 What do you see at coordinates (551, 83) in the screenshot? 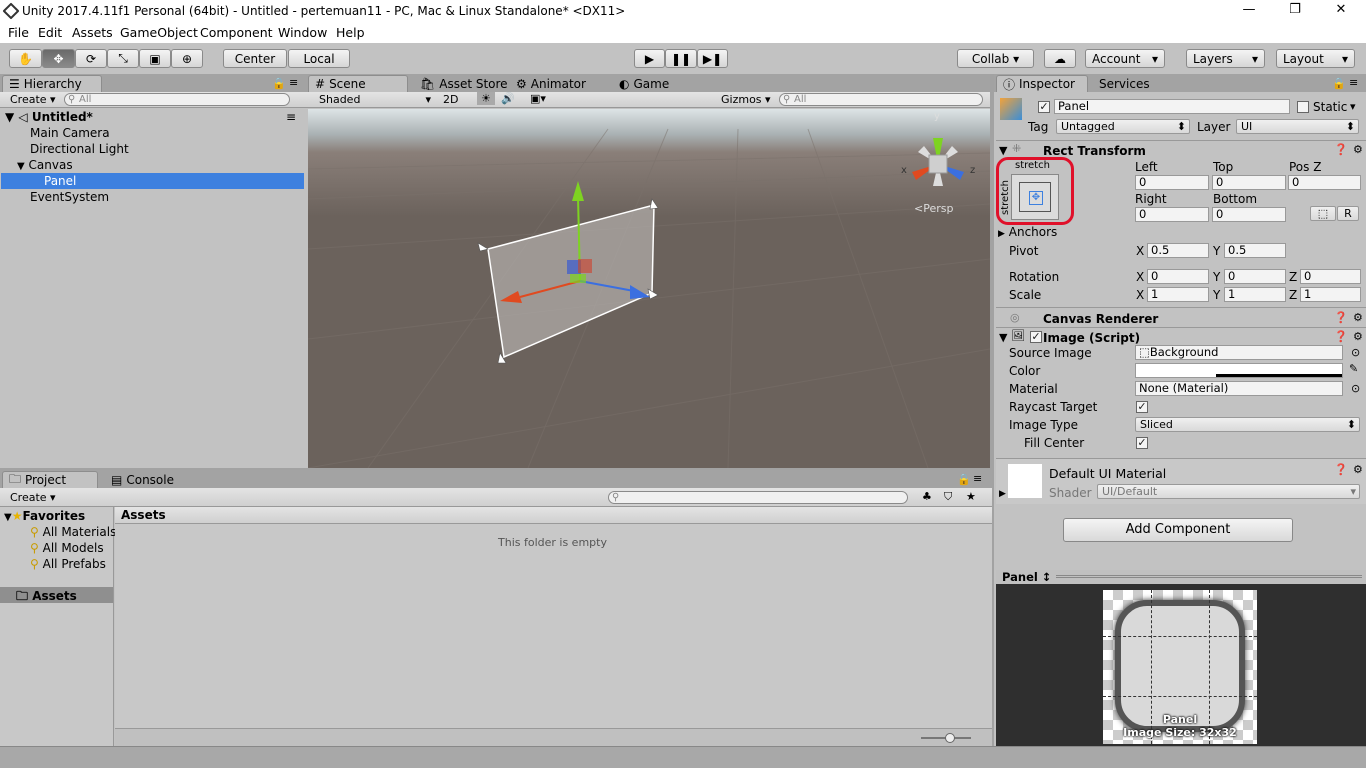
I see `tab-animator: ⚙ Animator` at bounding box center [551, 83].